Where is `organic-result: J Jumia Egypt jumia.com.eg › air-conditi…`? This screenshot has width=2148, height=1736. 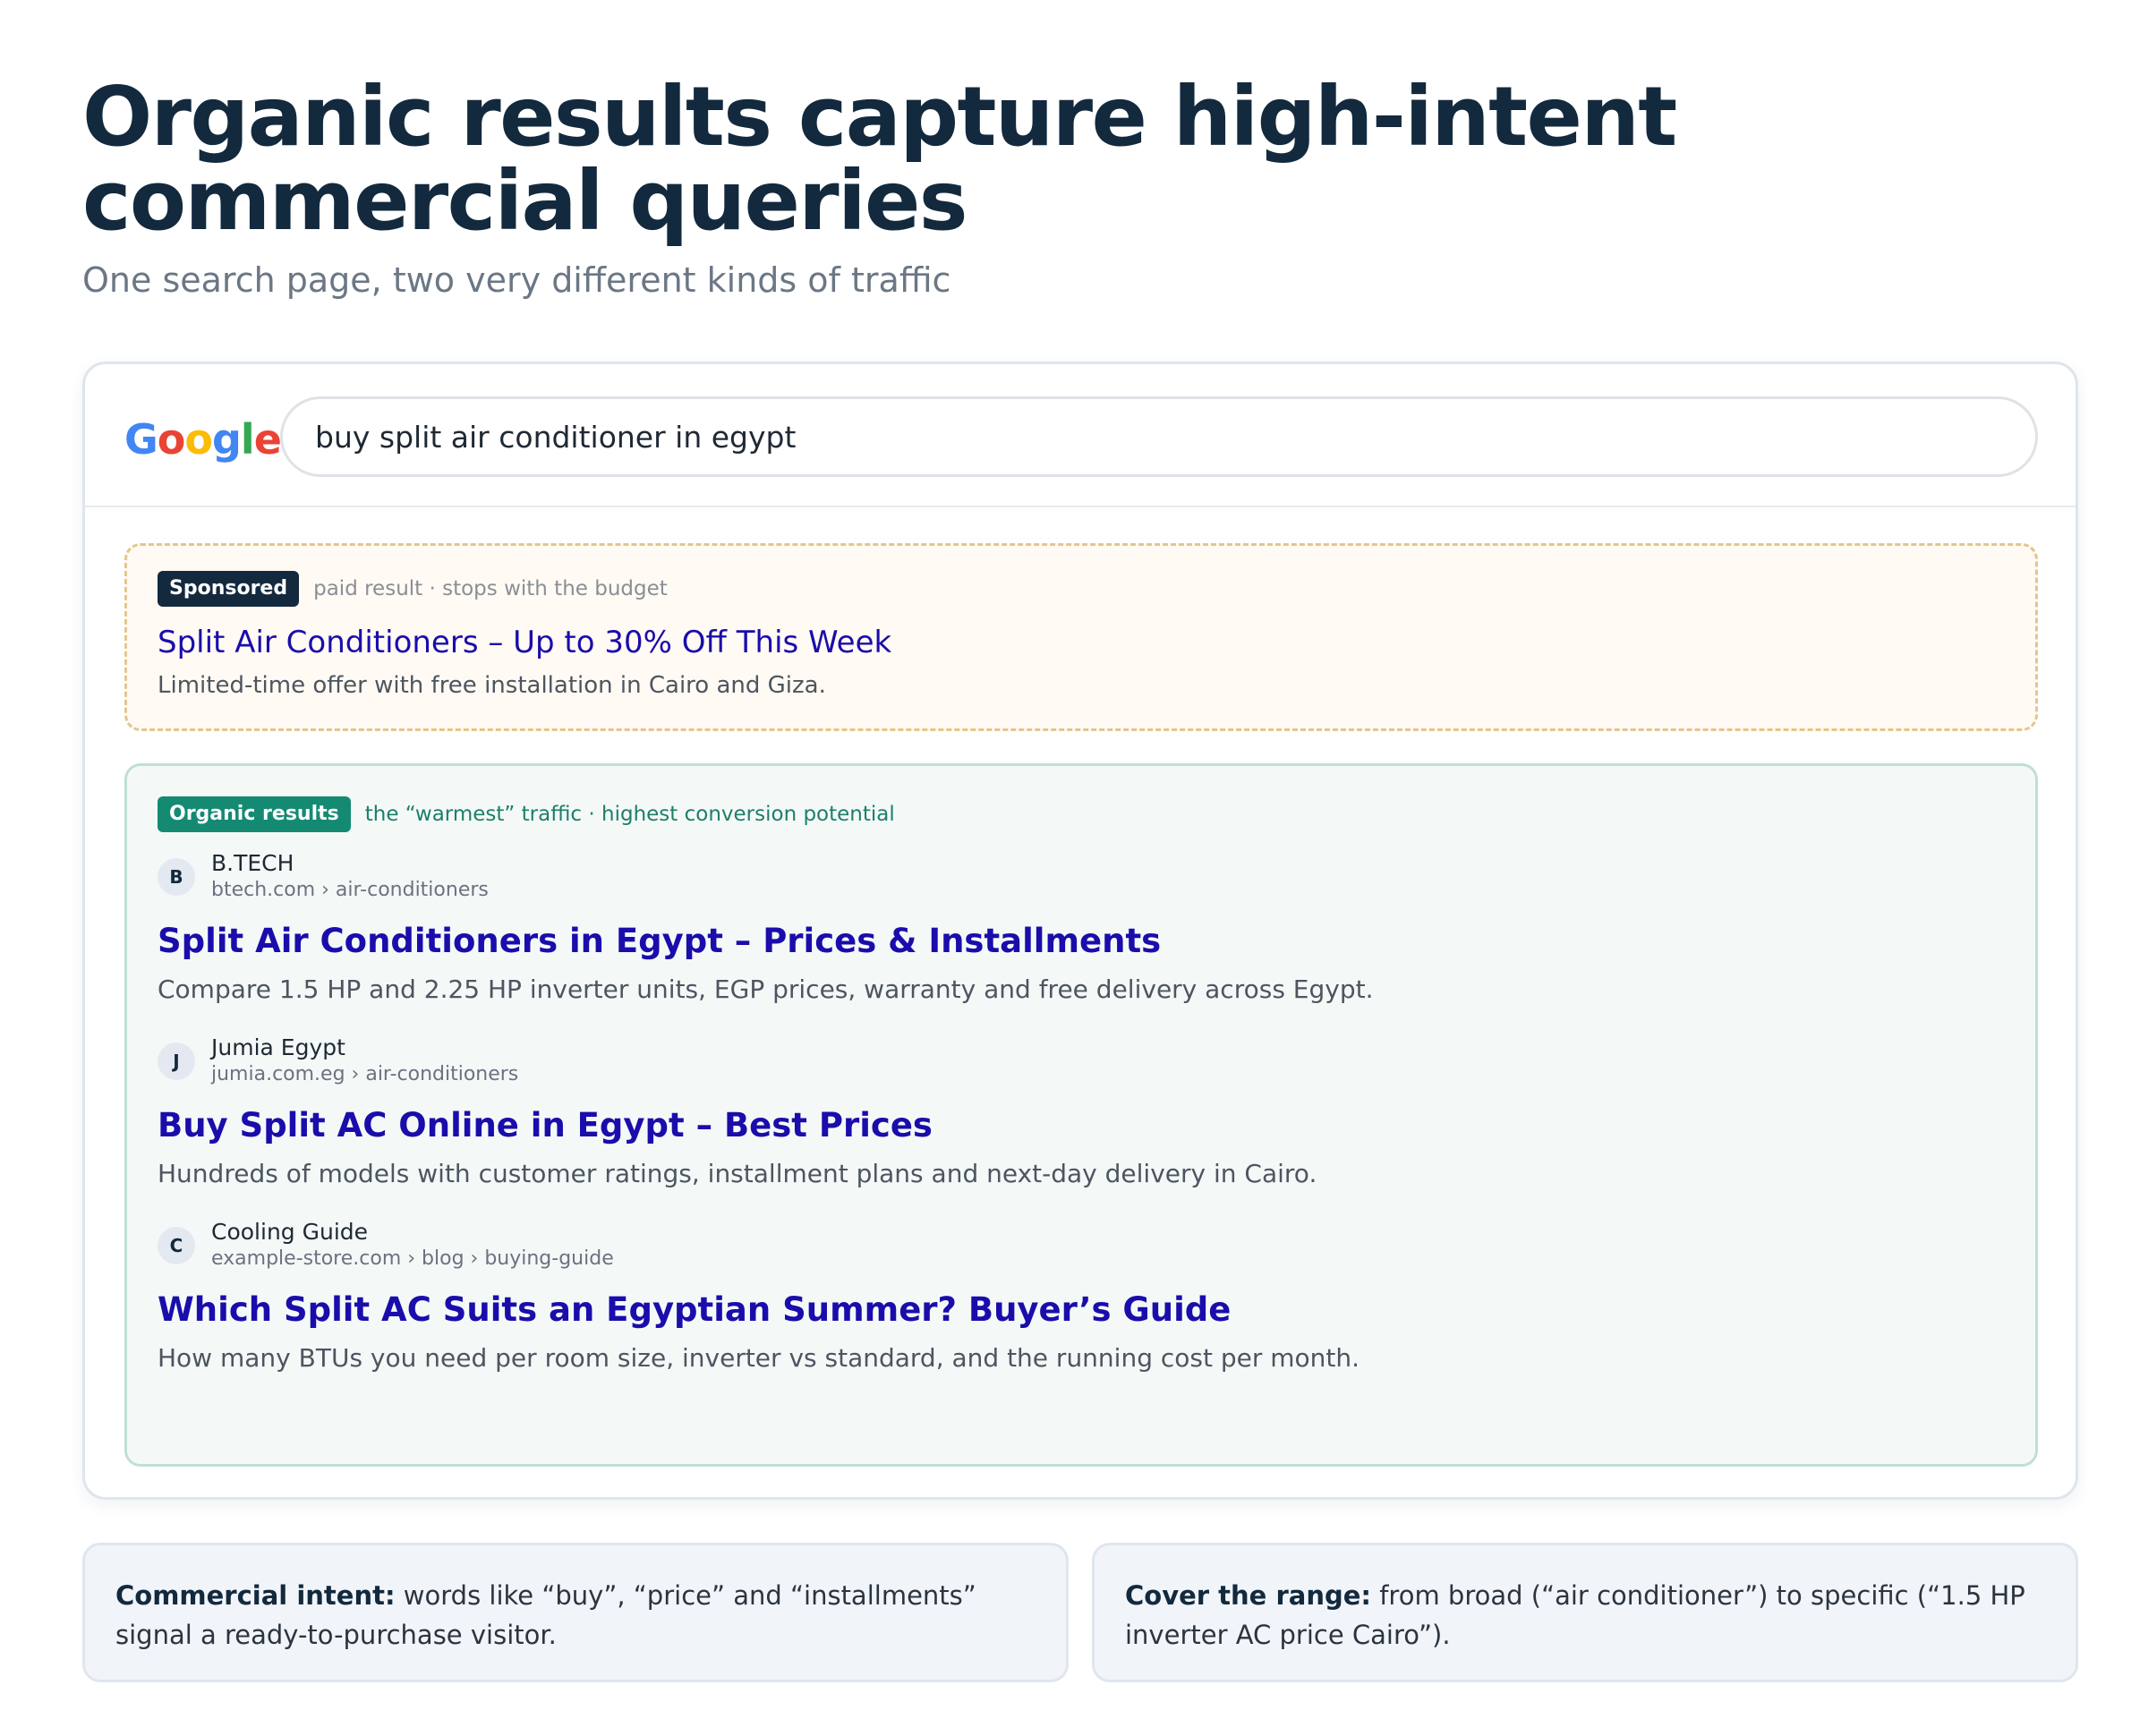 organic-result: J Jumia Egypt jumia.com.eg › air-conditi… is located at coordinates (1081, 1113).